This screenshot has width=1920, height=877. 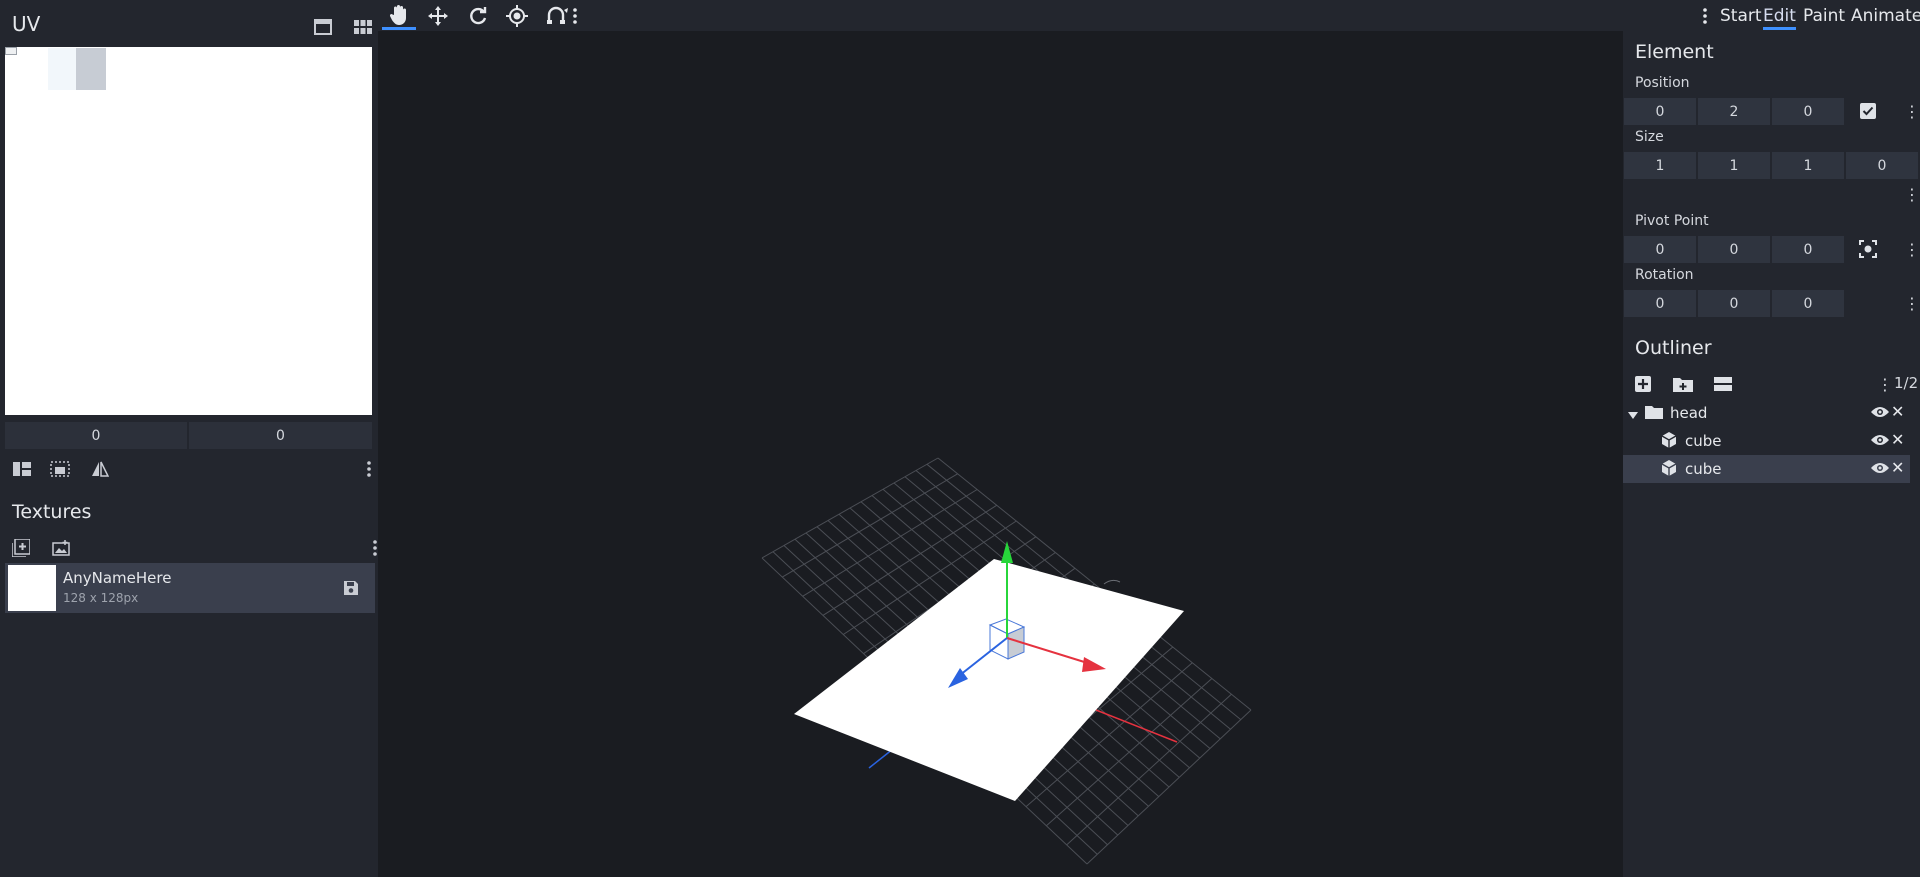 What do you see at coordinates (1885, 384) in the screenshot?
I see `outliner-more-icon: ⋮` at bounding box center [1885, 384].